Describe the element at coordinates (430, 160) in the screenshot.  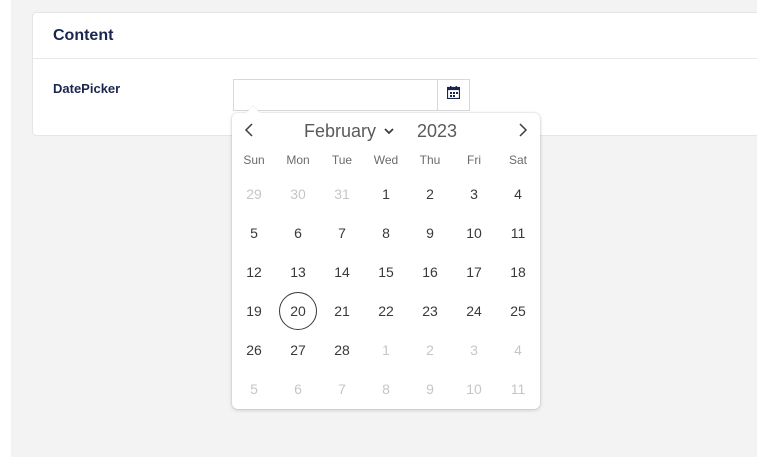
I see `weekday-label: Thu` at that location.